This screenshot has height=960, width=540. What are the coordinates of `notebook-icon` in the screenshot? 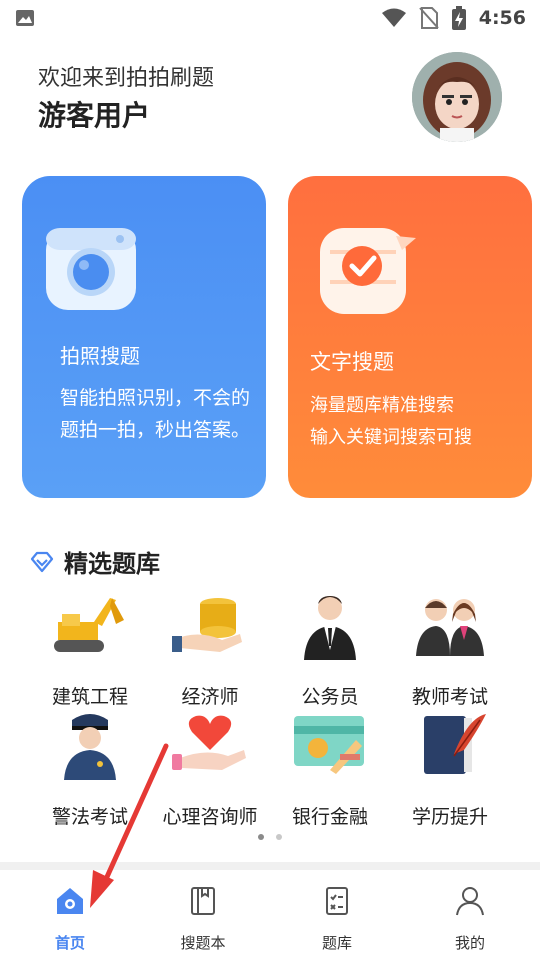 It's located at (203, 901).